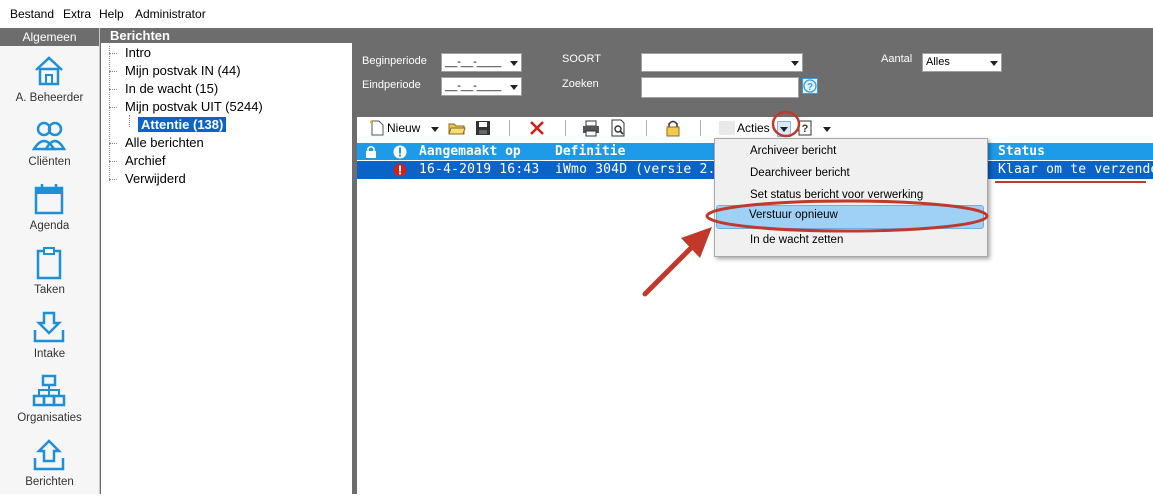 Image resolution: width=1153 pixels, height=502 pixels. Describe the element at coordinates (847, 216) in the screenshot. I see `annotation-ellipse-menu-item` at that location.